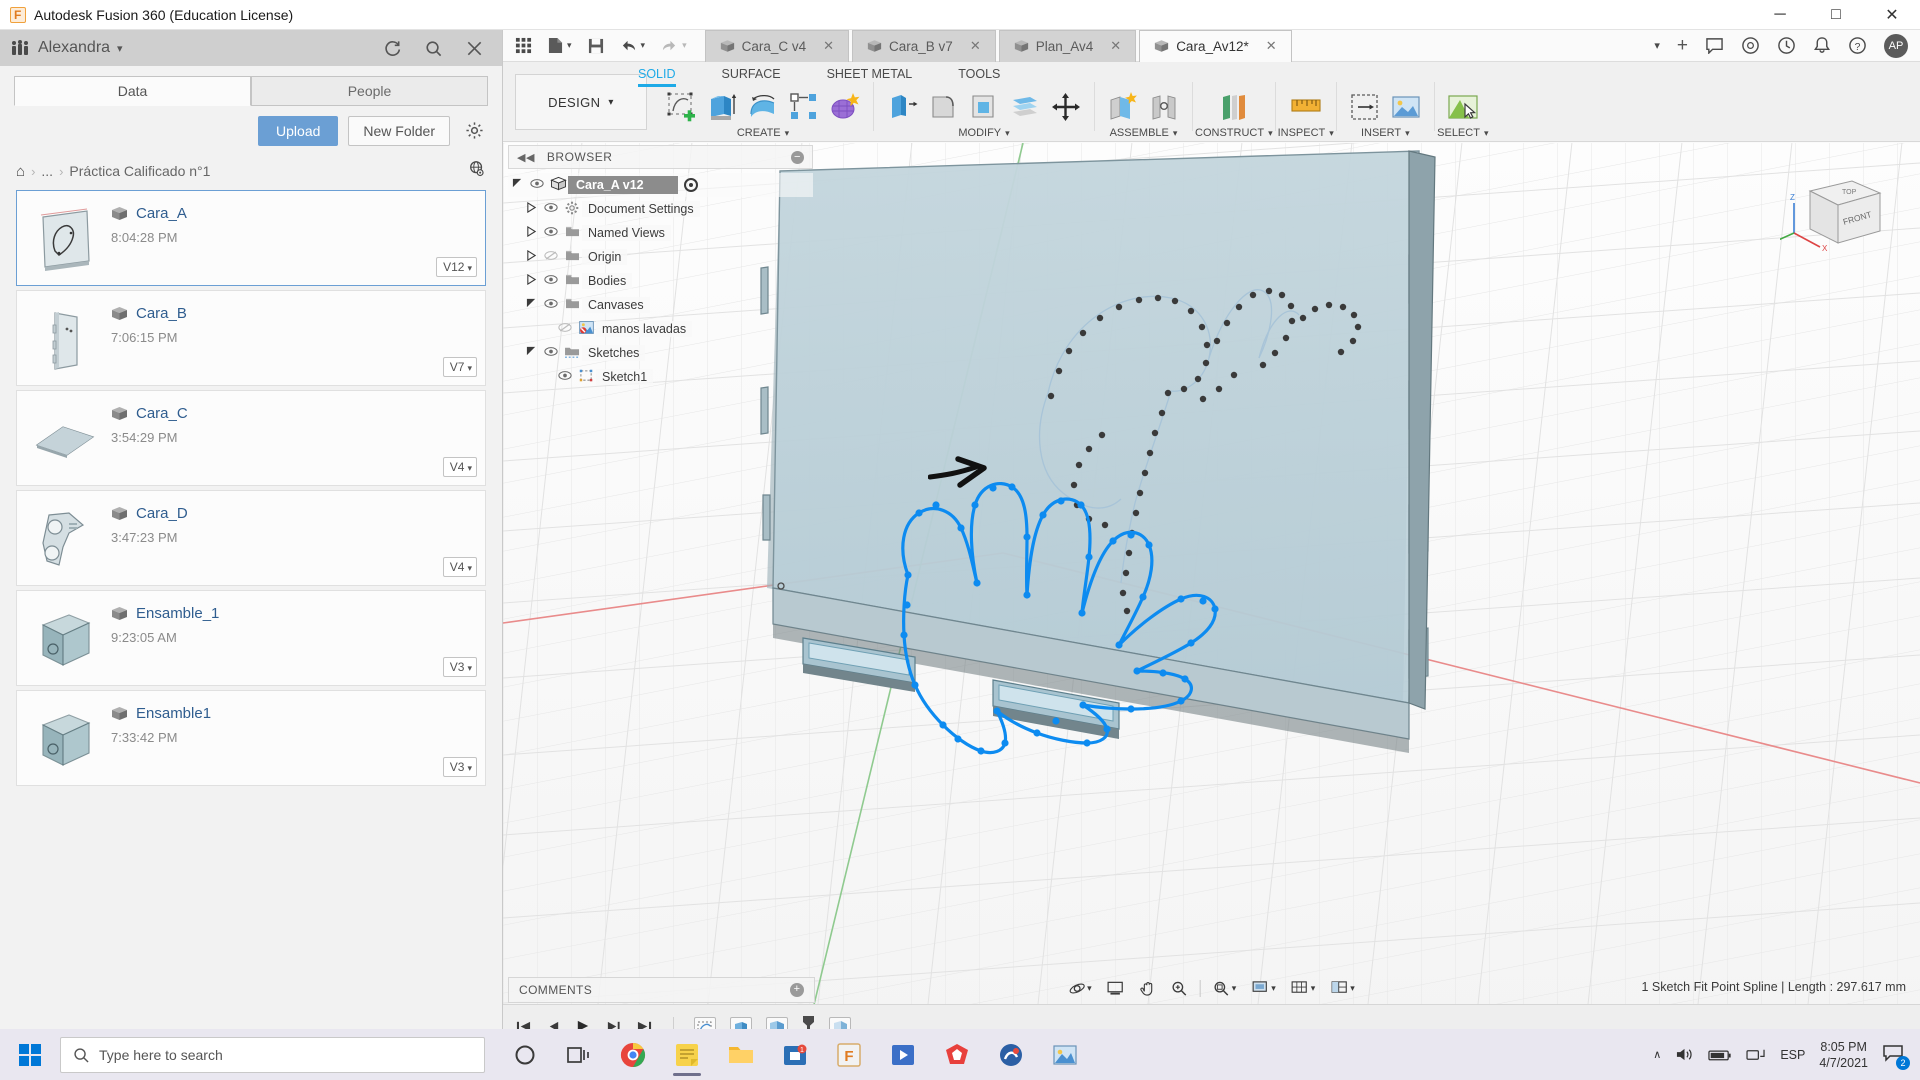 Image resolution: width=1920 pixels, height=1080 pixels. I want to click on refresh-icon, so click(392, 48).